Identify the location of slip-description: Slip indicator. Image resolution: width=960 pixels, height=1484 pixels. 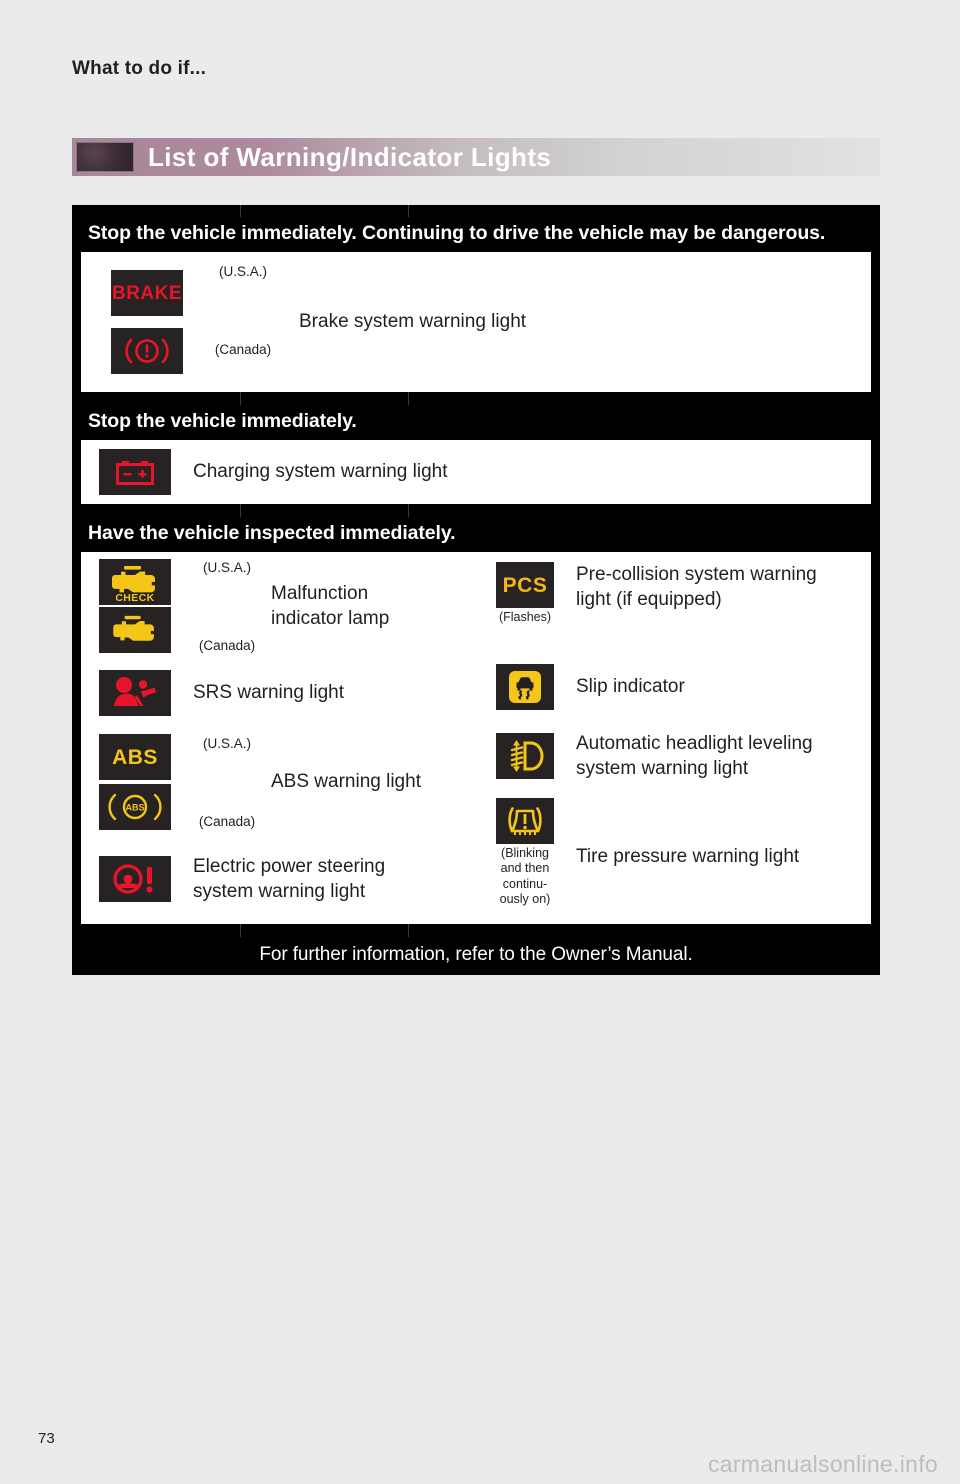
(630, 687).